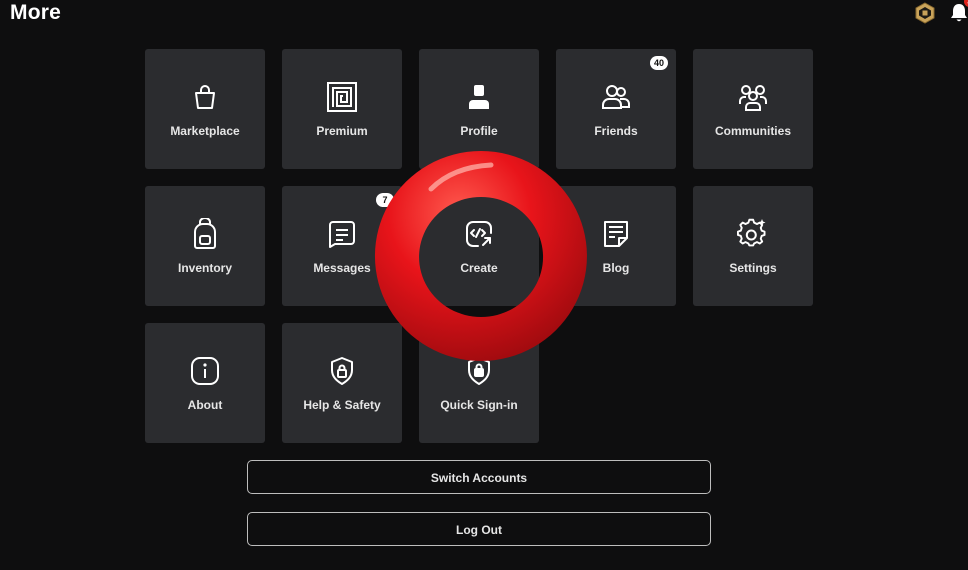  What do you see at coordinates (385, 200) in the screenshot?
I see `messages-count-badge: 7` at bounding box center [385, 200].